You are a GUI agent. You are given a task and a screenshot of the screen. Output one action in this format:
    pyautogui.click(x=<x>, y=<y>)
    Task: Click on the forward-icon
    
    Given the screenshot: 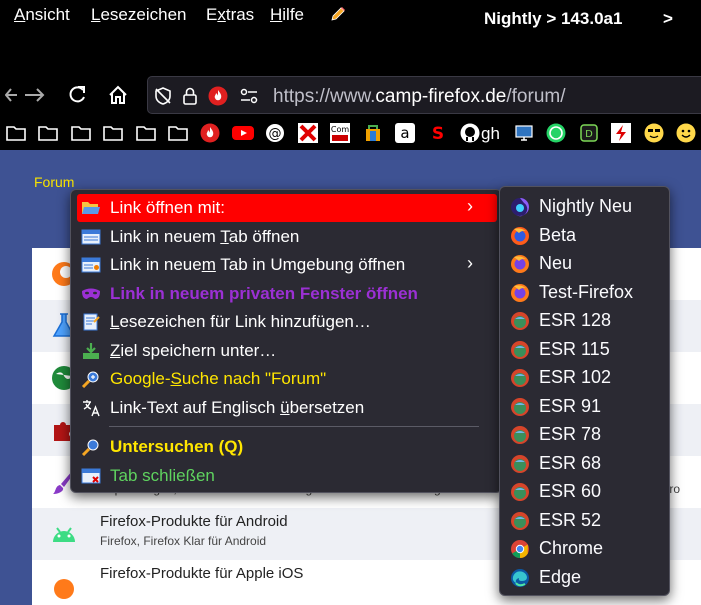 What is the action you would take?
    pyautogui.click(x=34, y=95)
    